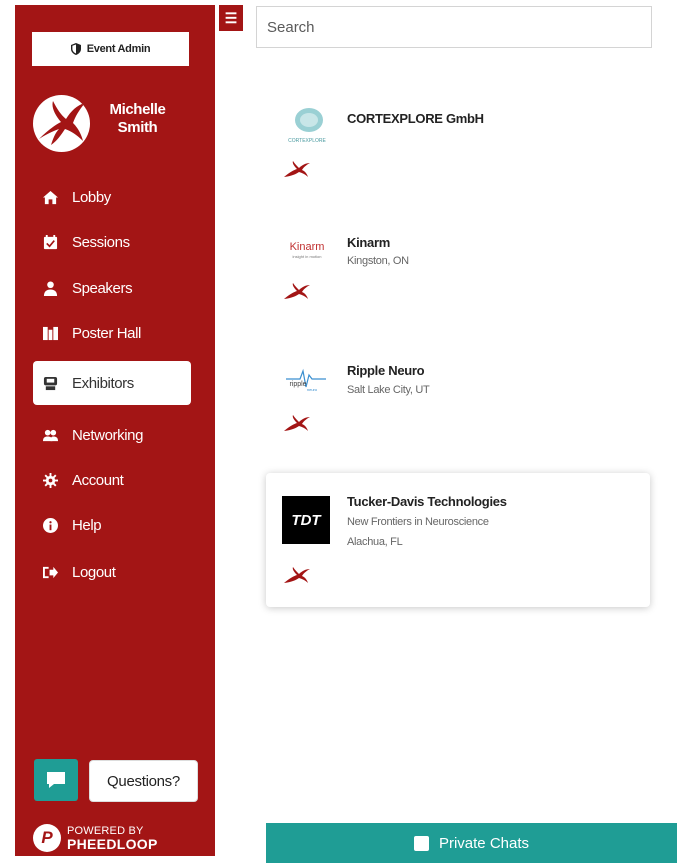  I want to click on sidebar-item-sessions: Sessions, so click(112, 242).